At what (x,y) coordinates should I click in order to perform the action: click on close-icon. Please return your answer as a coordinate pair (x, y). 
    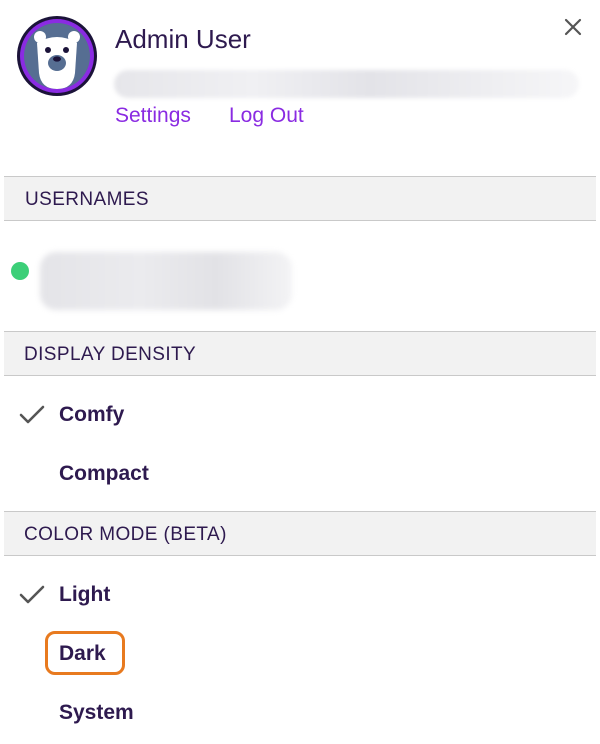
    Looking at the image, I should click on (573, 27).